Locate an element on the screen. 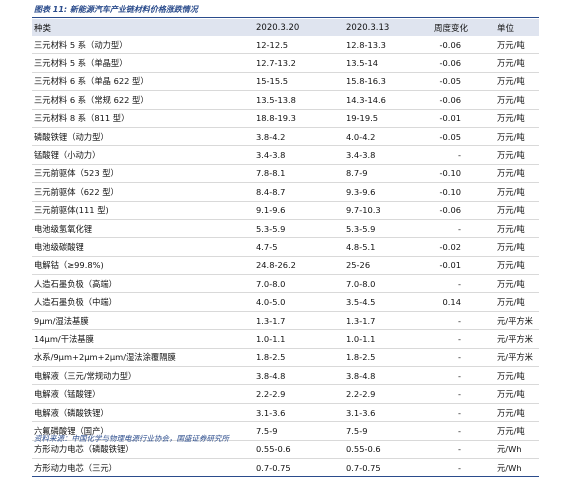 The image size is (574, 477). cell-price-current: 1.3-1.7 is located at coordinates (271, 320).